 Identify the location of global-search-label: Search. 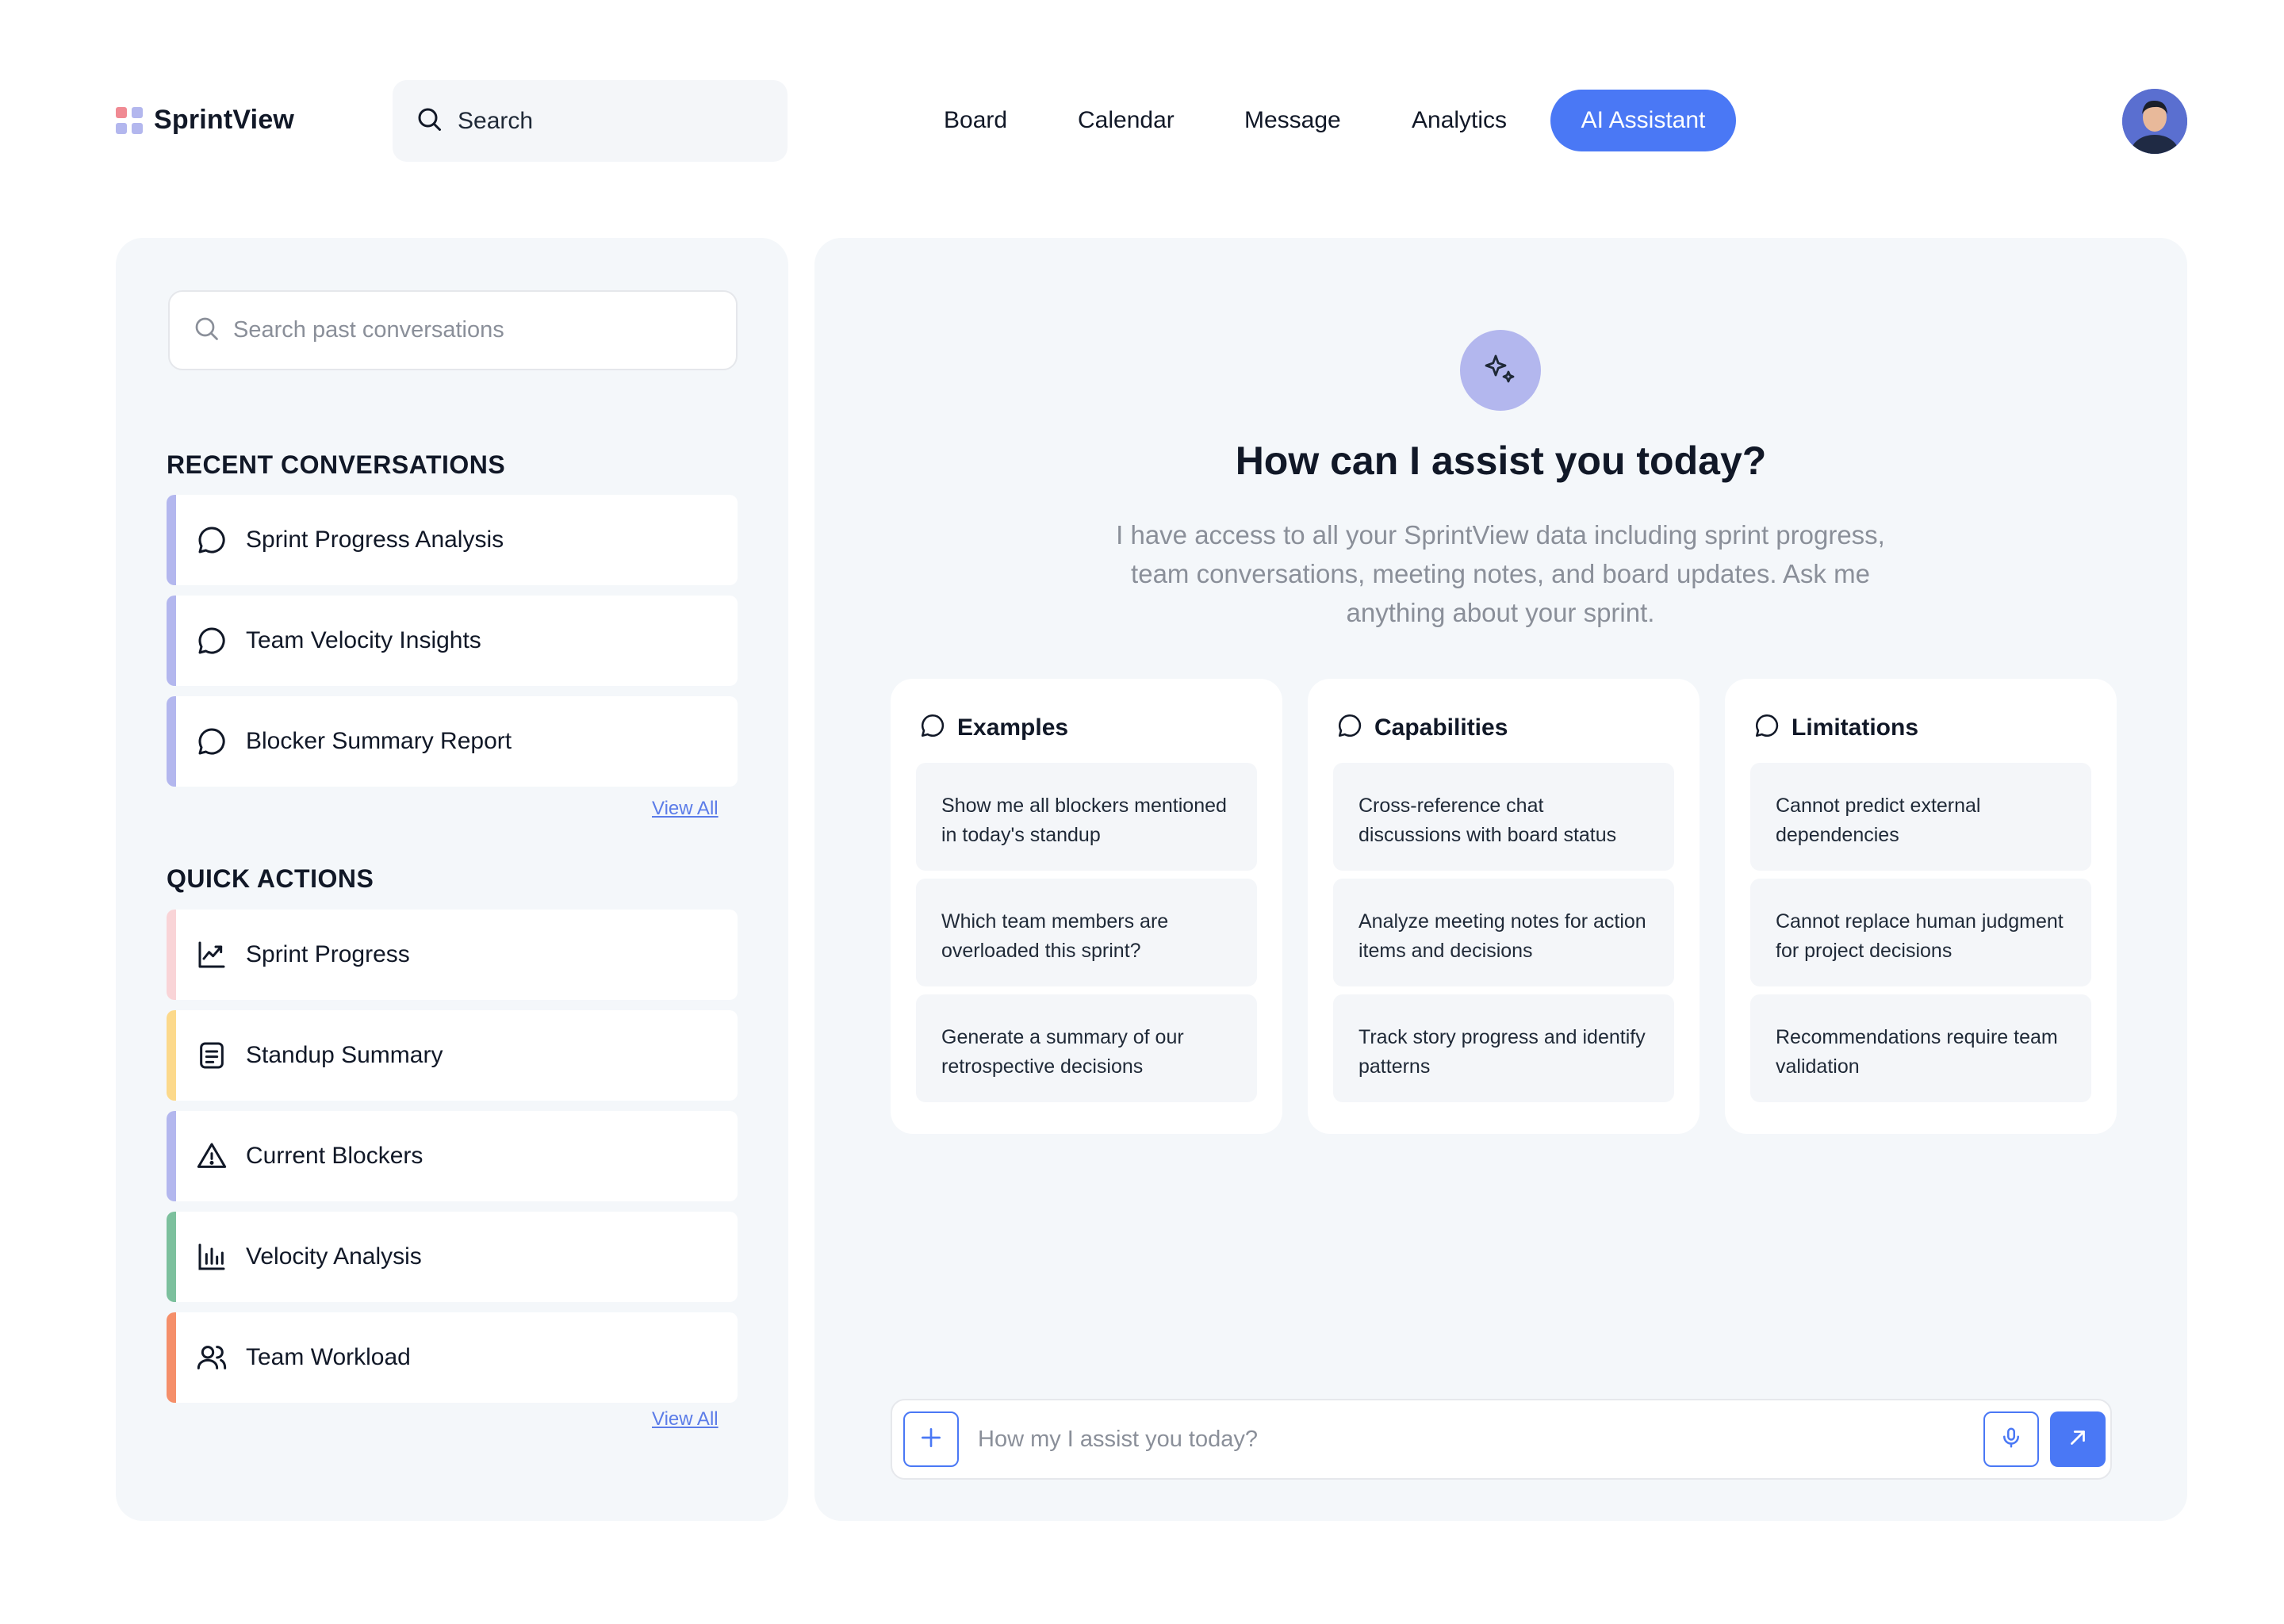
(496, 120).